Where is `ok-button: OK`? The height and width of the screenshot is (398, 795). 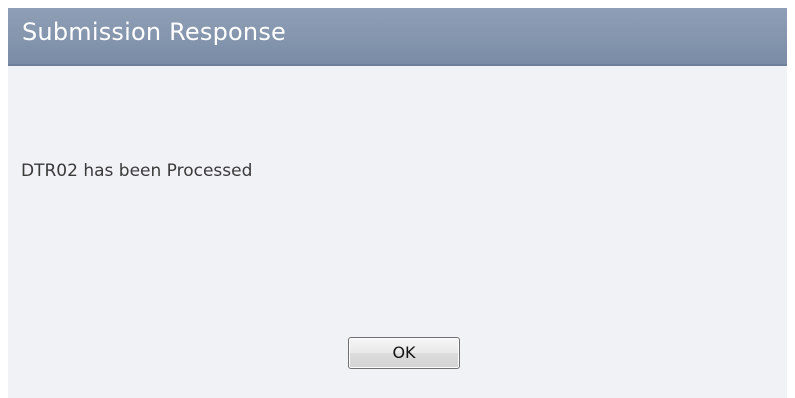 ok-button: OK is located at coordinates (404, 353).